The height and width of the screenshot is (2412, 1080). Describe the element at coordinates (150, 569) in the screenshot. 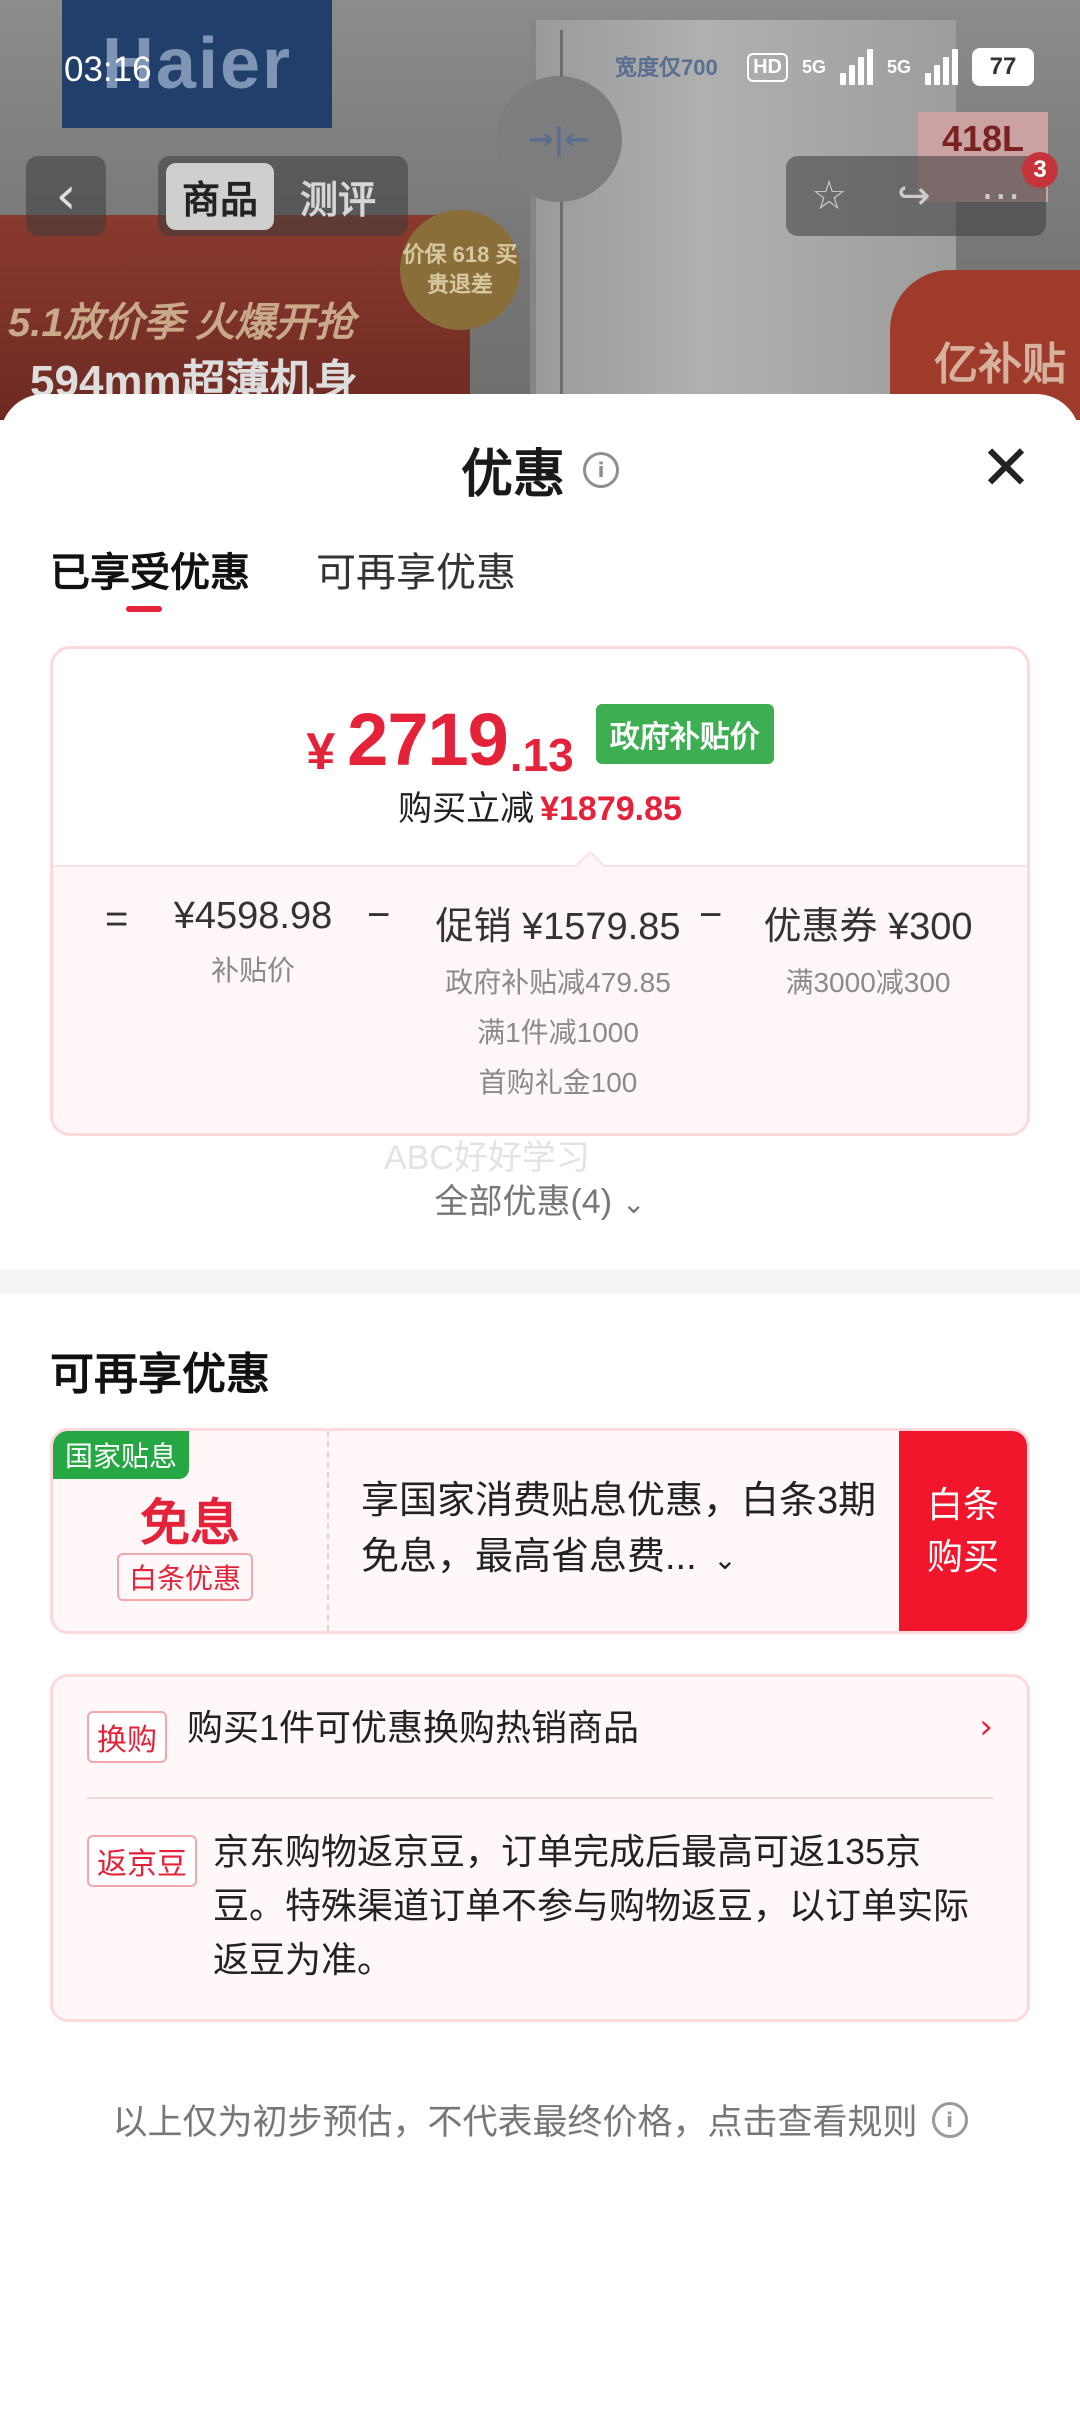

I see `tab-enjoyed-discounts: 已享受优惠` at that location.